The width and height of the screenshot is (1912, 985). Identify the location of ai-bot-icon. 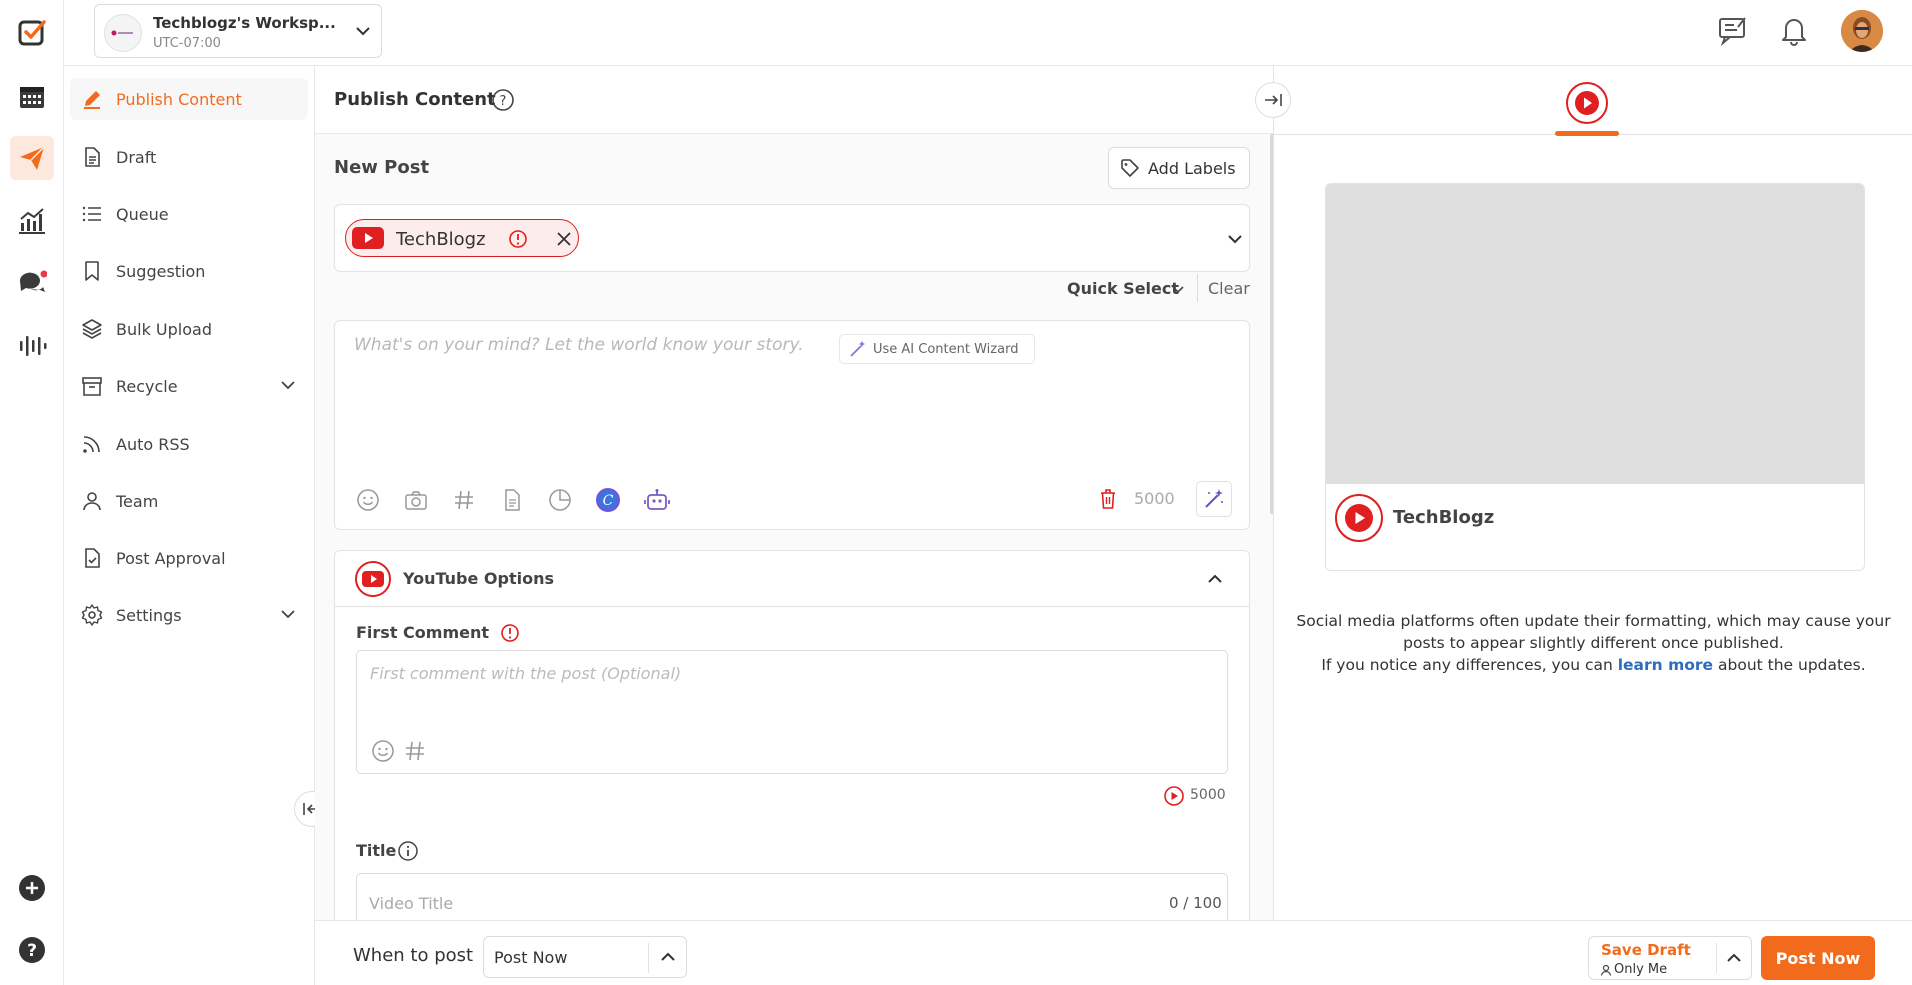
(657, 500).